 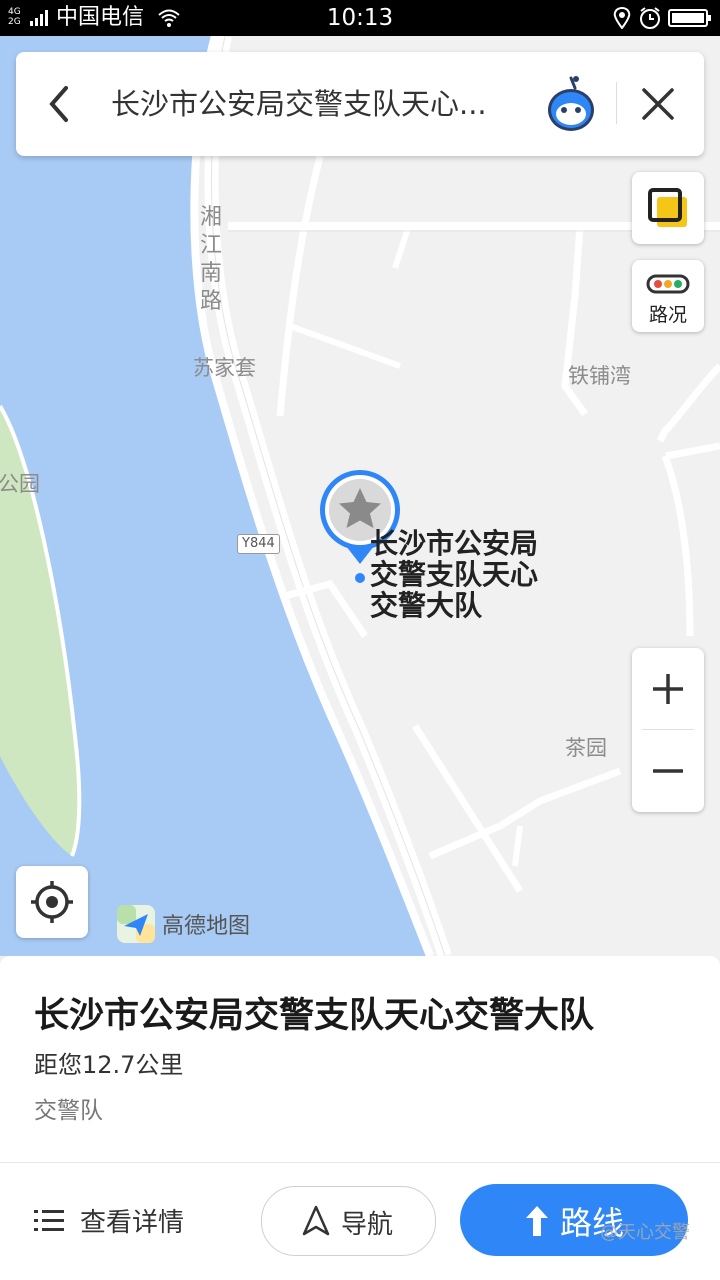 I want to click on poi-map-label-text: 长沙市公安局 交警支队天心 交警大队, so click(x=454, y=574).